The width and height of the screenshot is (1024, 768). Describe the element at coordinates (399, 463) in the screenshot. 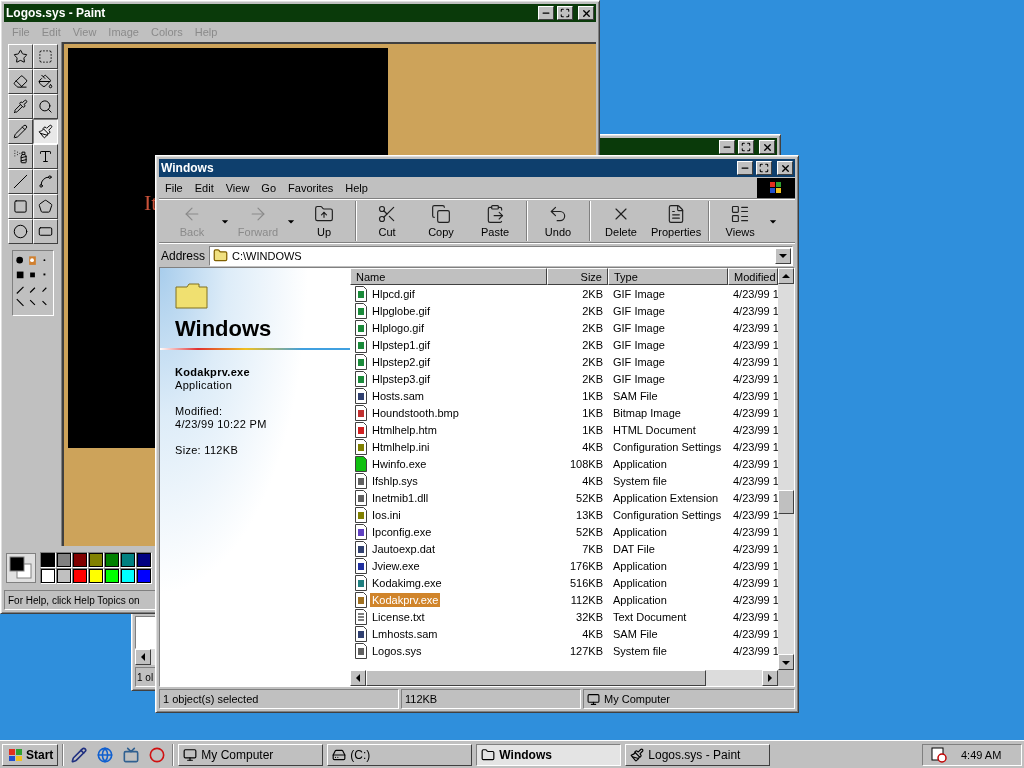

I see `file-name-cell: Hwinfo.exe` at that location.